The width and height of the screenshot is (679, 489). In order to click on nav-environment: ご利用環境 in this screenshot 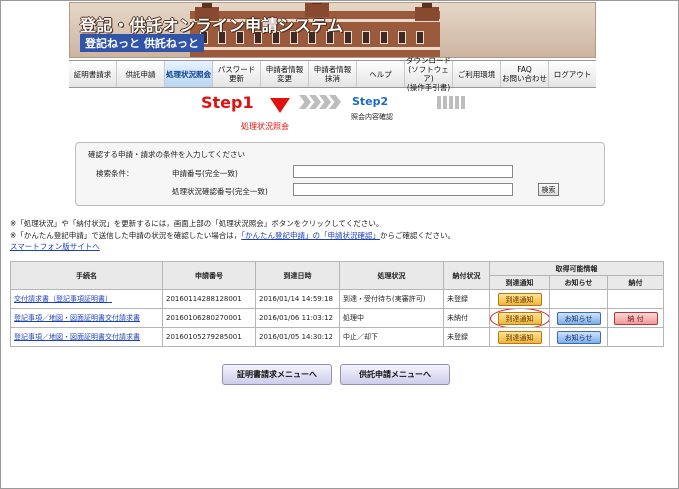, I will do `click(477, 74)`.